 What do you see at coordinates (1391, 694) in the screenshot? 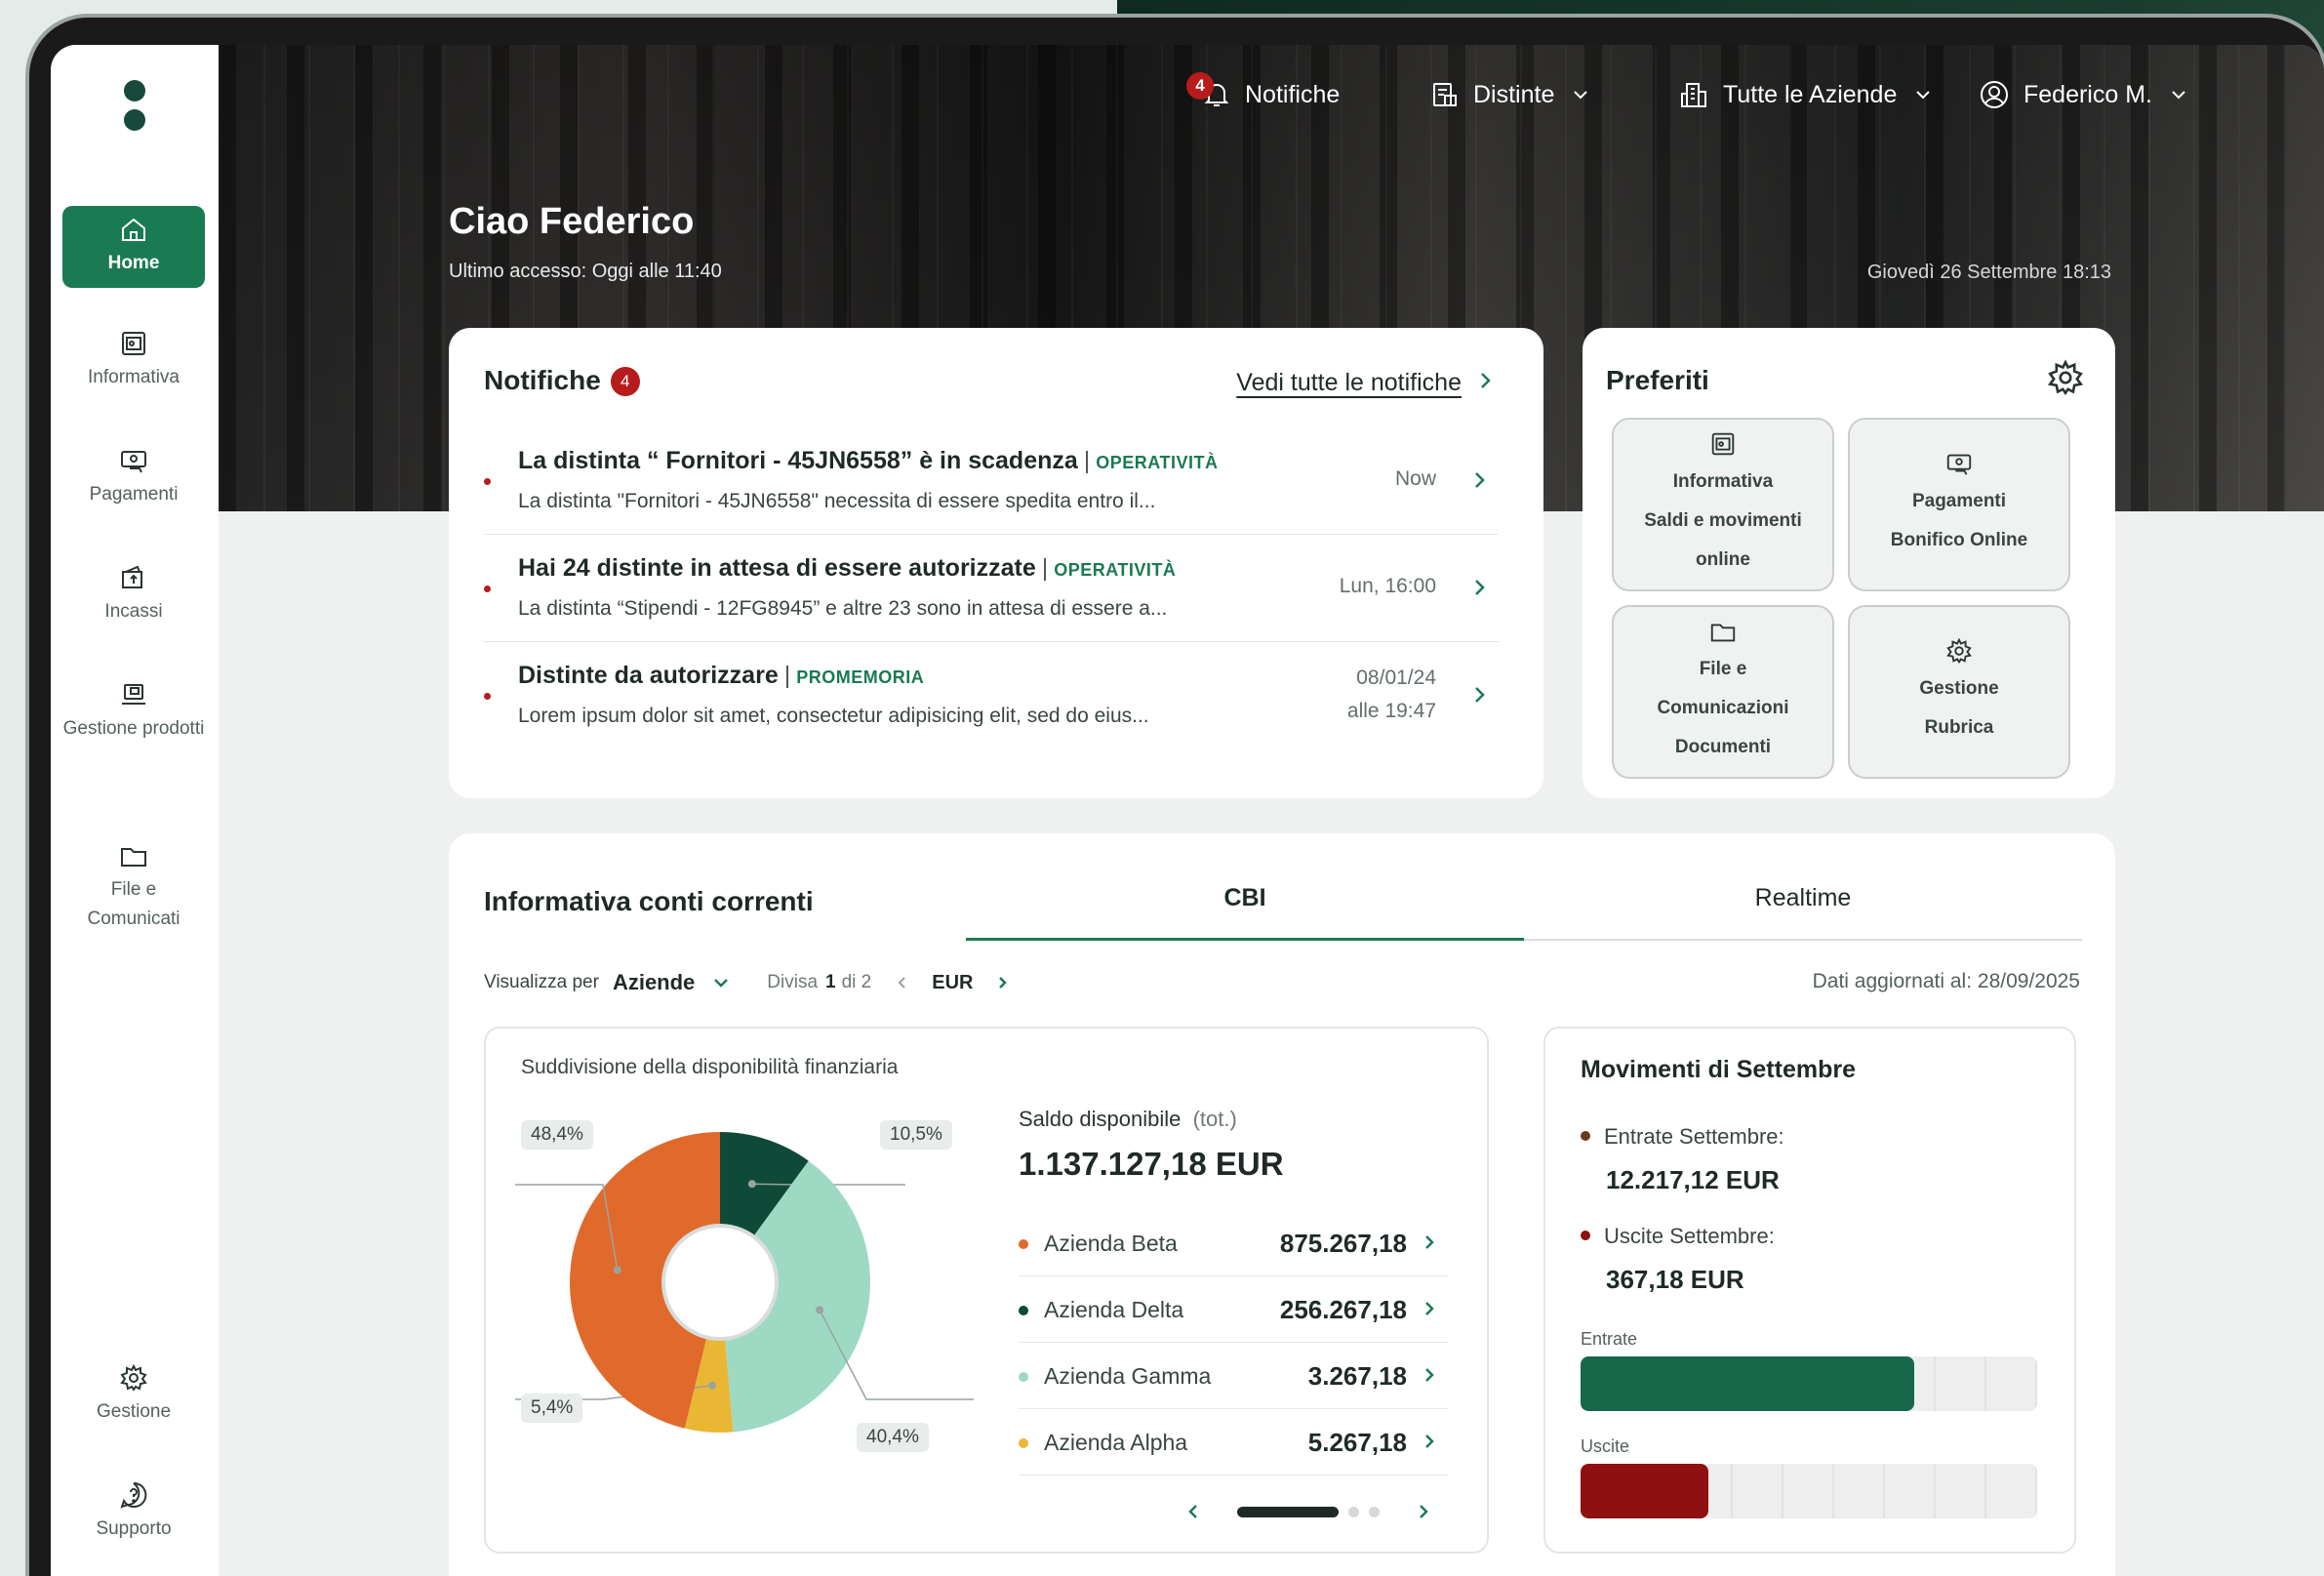
I see `notification-time: 08/01/24 alle 19:47` at bounding box center [1391, 694].